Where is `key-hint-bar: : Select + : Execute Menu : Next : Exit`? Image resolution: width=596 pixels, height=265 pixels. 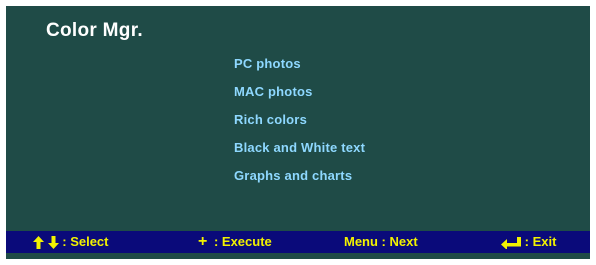
key-hint-bar: : Select + : Execute Menu : Next : Exit is located at coordinates (298, 242).